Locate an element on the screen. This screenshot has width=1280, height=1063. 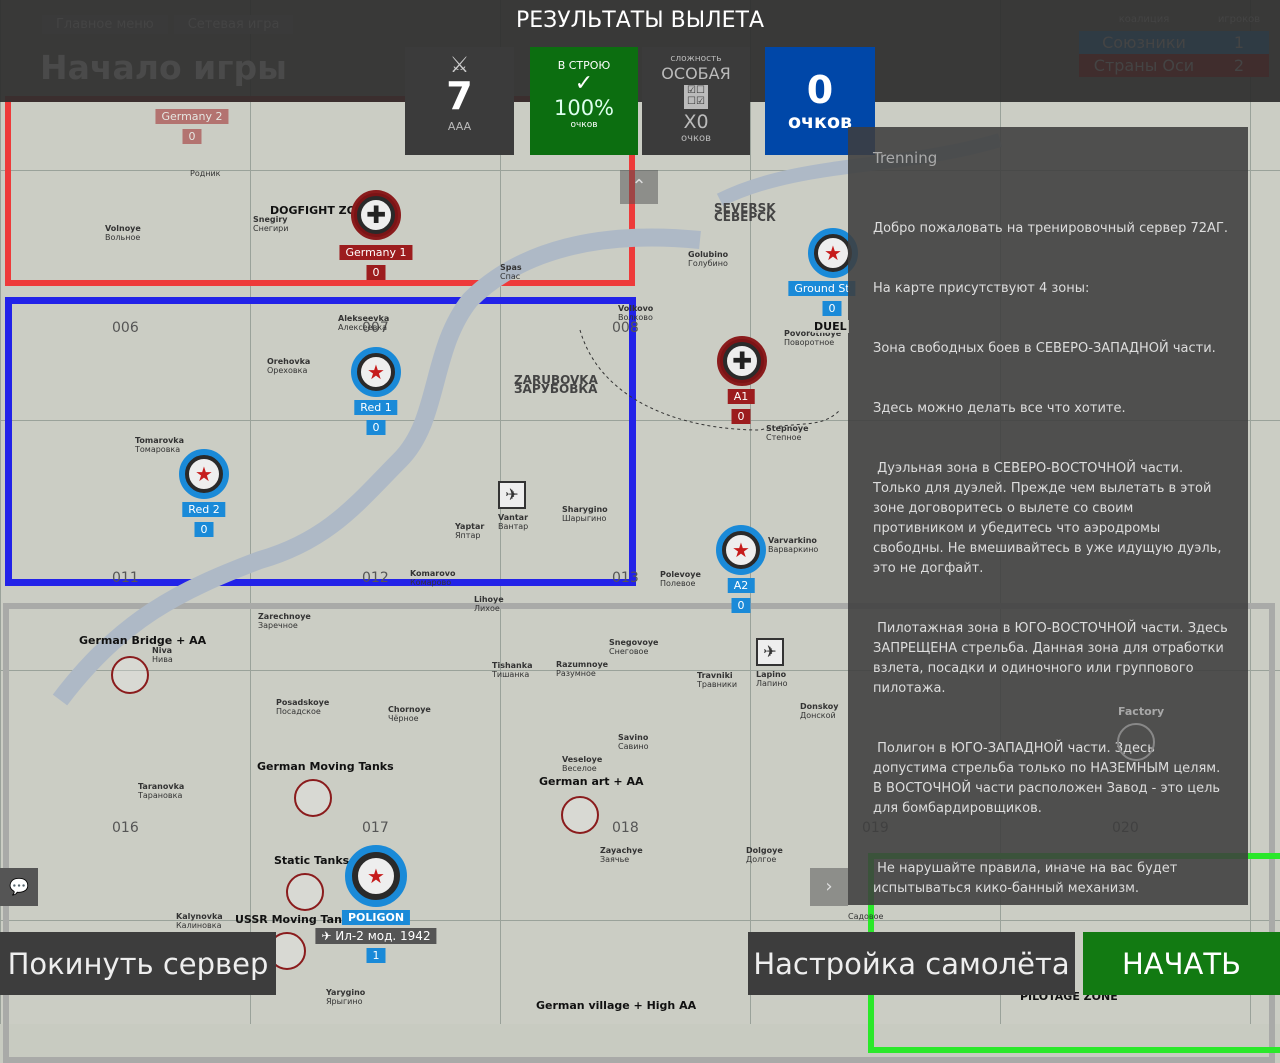
town-name-ru: Комарово is located at coordinates (431, 582).